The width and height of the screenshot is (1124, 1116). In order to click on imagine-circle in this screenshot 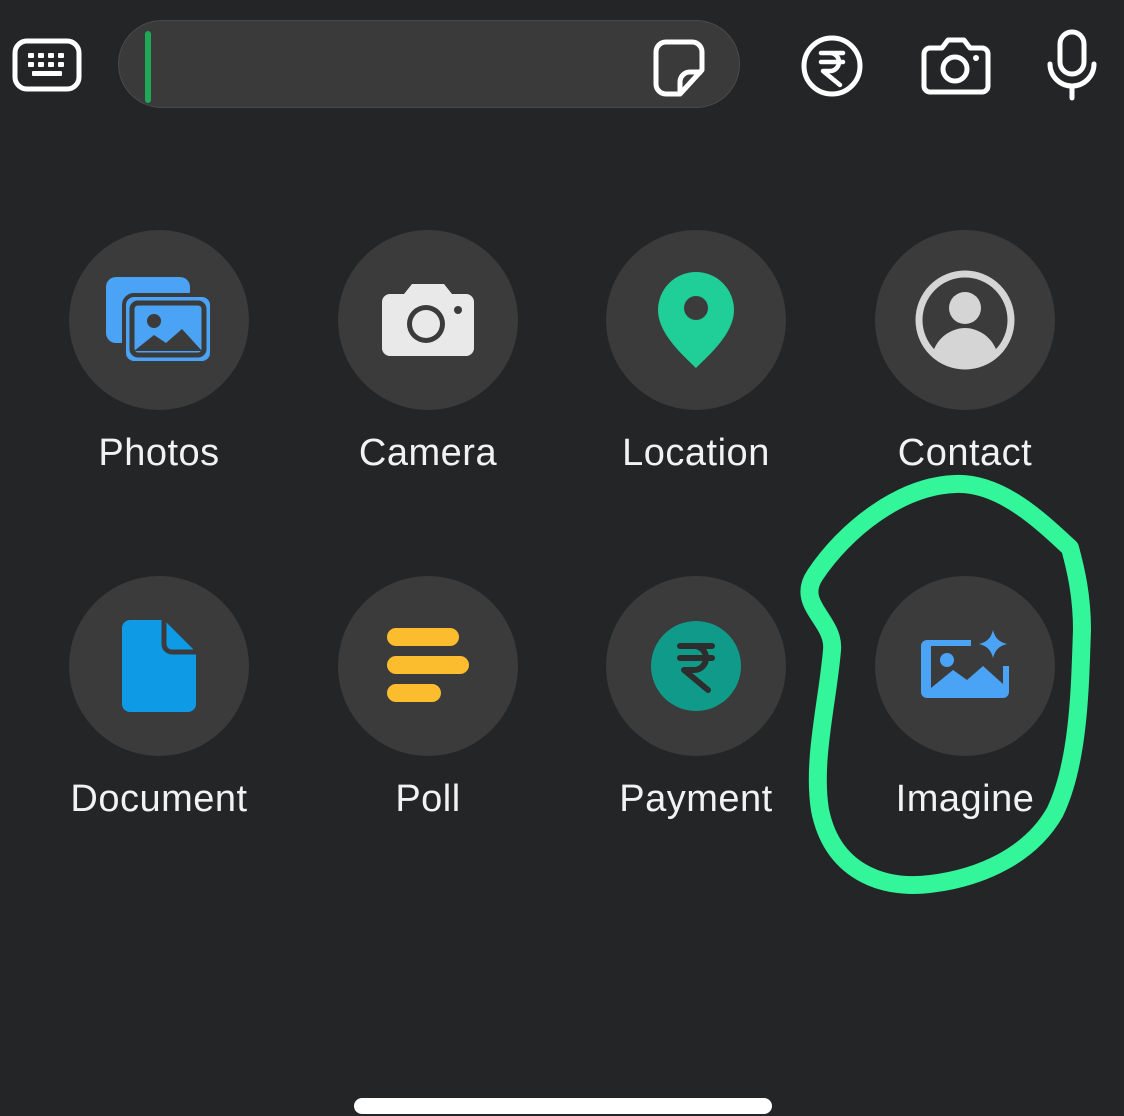, I will do `click(965, 666)`.